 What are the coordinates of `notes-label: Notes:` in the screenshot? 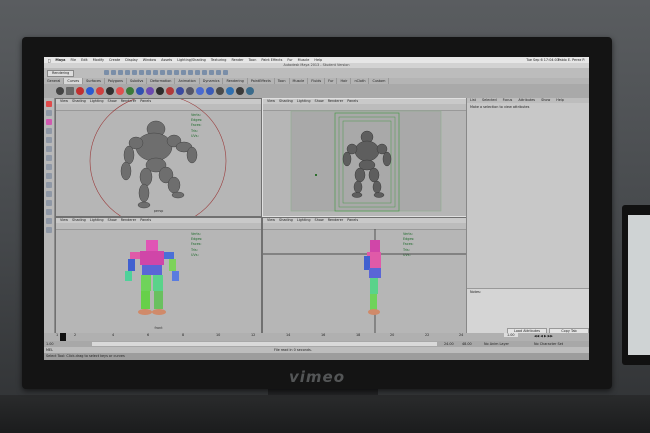 It's located at (475, 292).